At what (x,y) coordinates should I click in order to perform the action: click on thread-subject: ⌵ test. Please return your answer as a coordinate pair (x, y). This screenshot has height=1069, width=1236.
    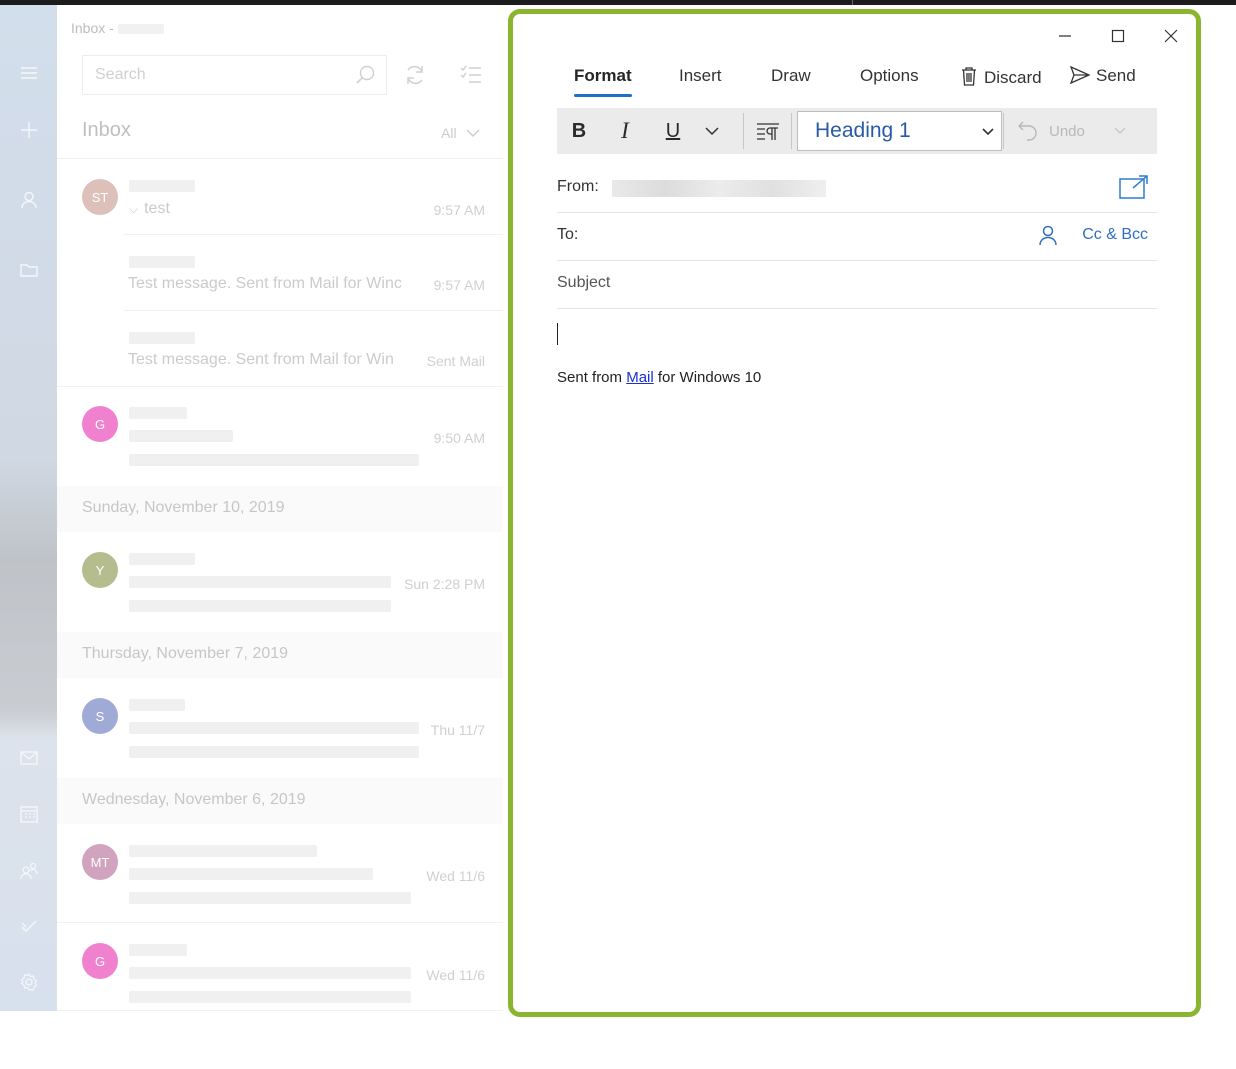
    Looking at the image, I should click on (149, 208).